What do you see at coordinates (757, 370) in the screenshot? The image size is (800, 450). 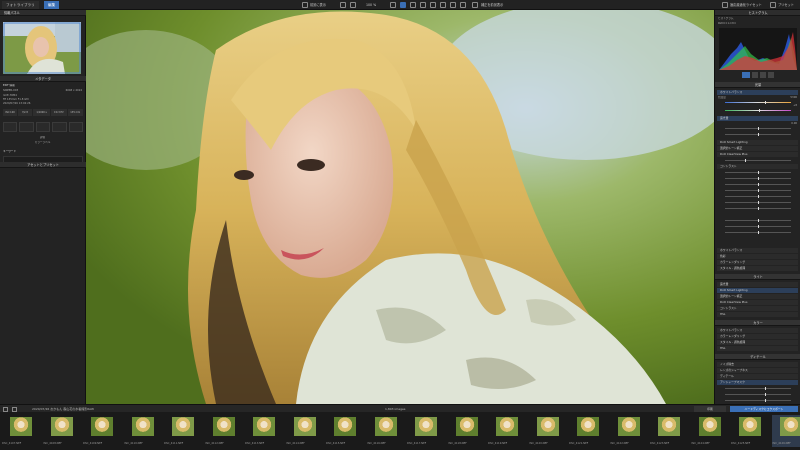 I see `section-lens-sharpness: レンズのシャープネス` at bounding box center [757, 370].